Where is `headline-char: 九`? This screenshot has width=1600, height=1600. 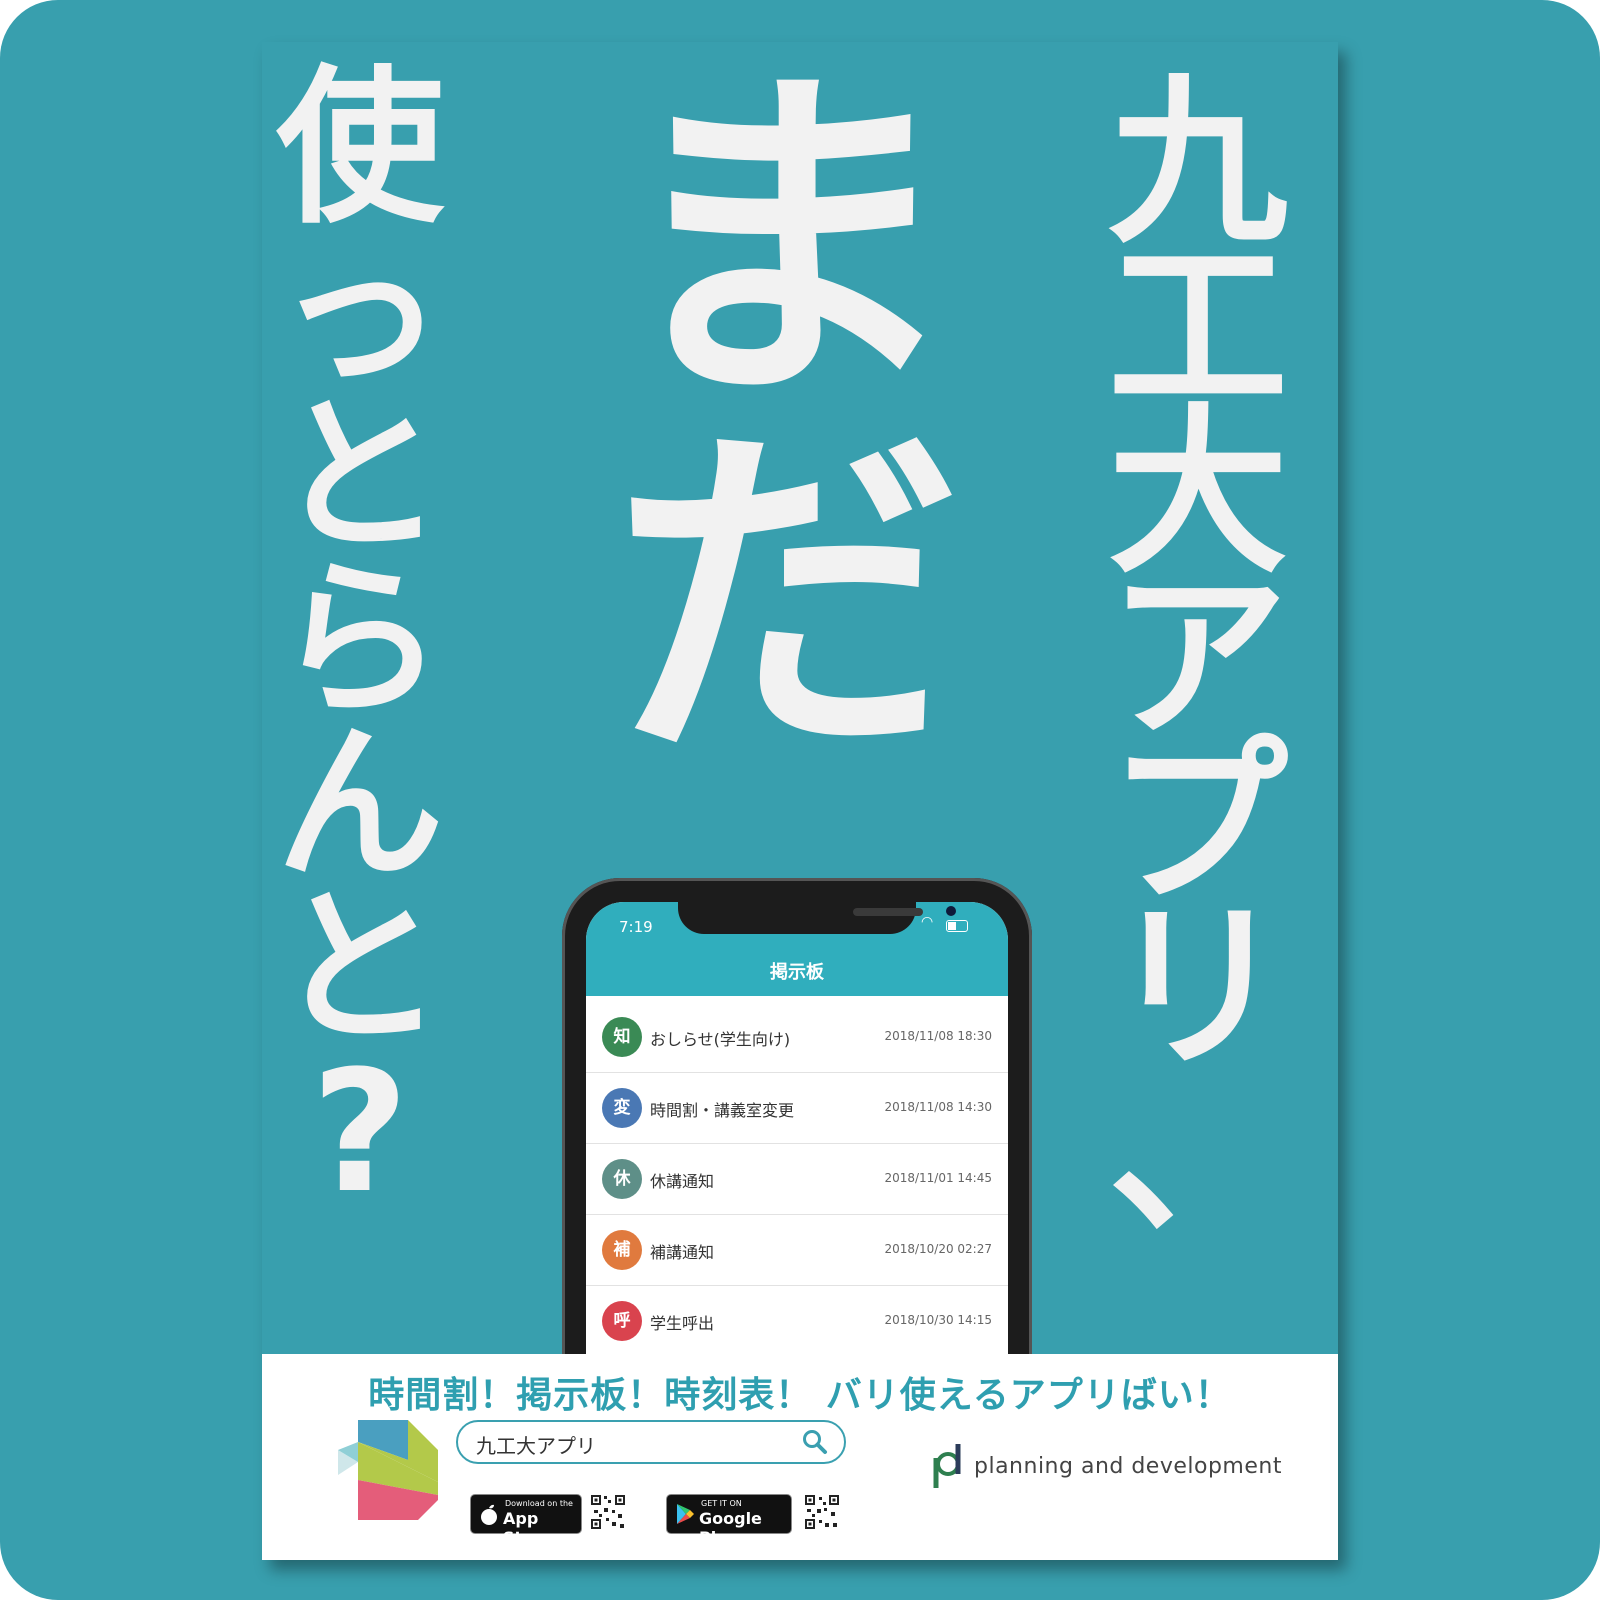 headline-char: 九 is located at coordinates (1197, 163).